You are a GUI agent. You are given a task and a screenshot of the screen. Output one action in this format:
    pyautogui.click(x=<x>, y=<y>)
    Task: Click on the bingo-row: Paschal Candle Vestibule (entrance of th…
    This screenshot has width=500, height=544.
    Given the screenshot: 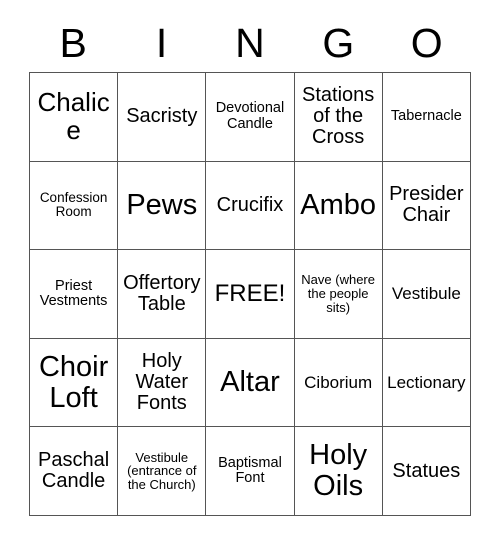 What is the action you would take?
    pyautogui.click(x=250, y=471)
    